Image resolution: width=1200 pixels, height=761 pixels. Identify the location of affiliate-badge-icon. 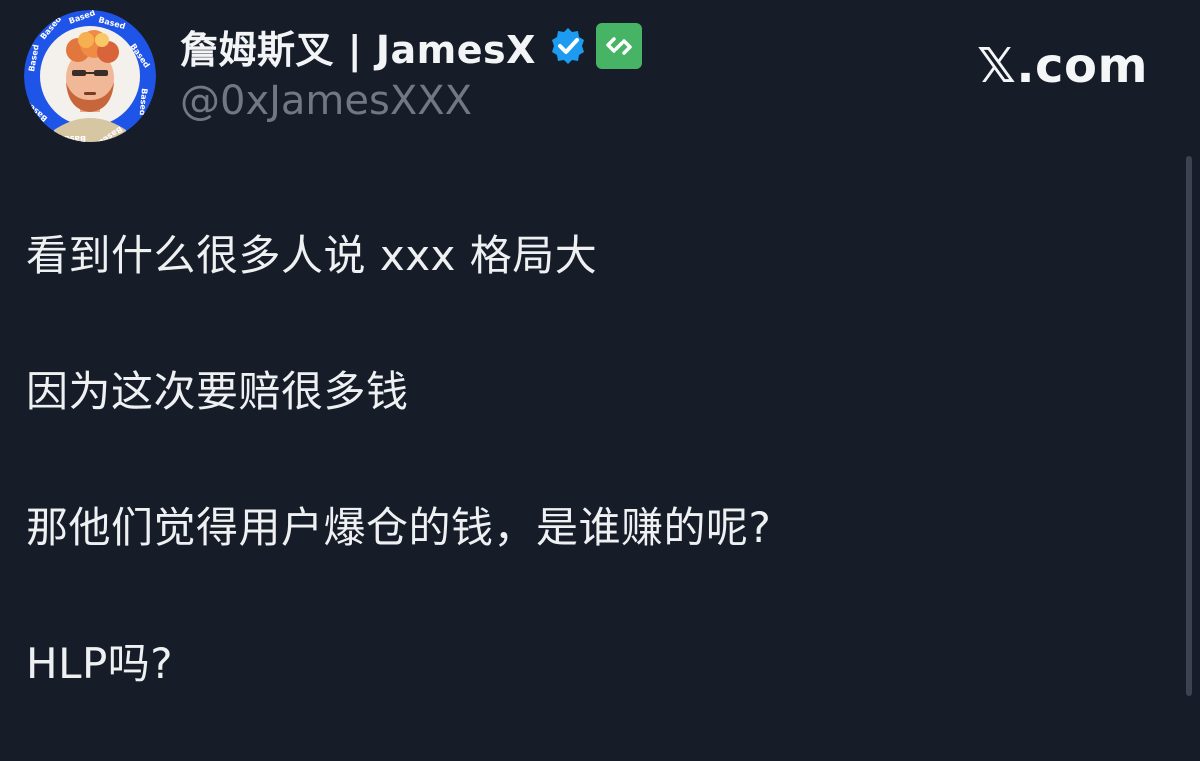
(618, 46).